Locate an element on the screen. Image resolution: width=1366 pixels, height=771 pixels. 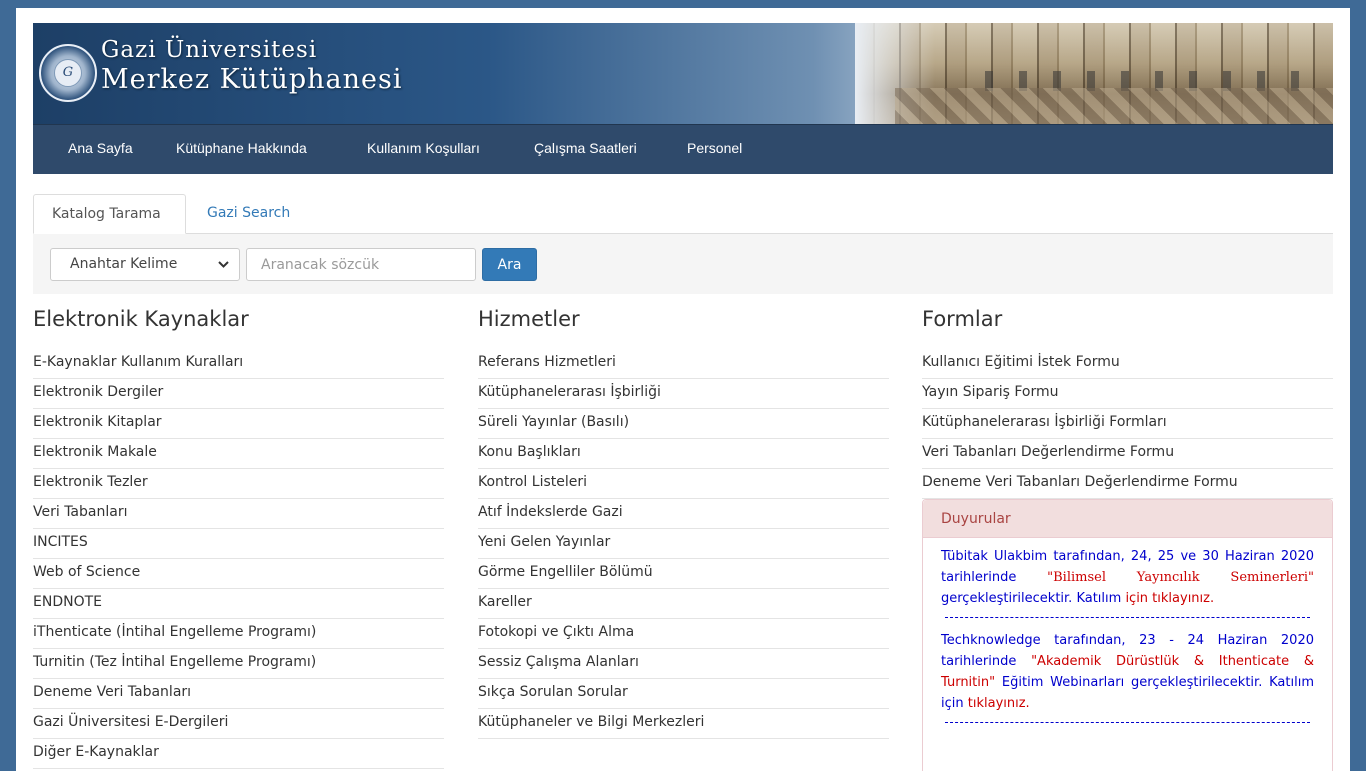
list-item: Kullanıcı Eğitimi İstek Formu is located at coordinates (1127, 364).